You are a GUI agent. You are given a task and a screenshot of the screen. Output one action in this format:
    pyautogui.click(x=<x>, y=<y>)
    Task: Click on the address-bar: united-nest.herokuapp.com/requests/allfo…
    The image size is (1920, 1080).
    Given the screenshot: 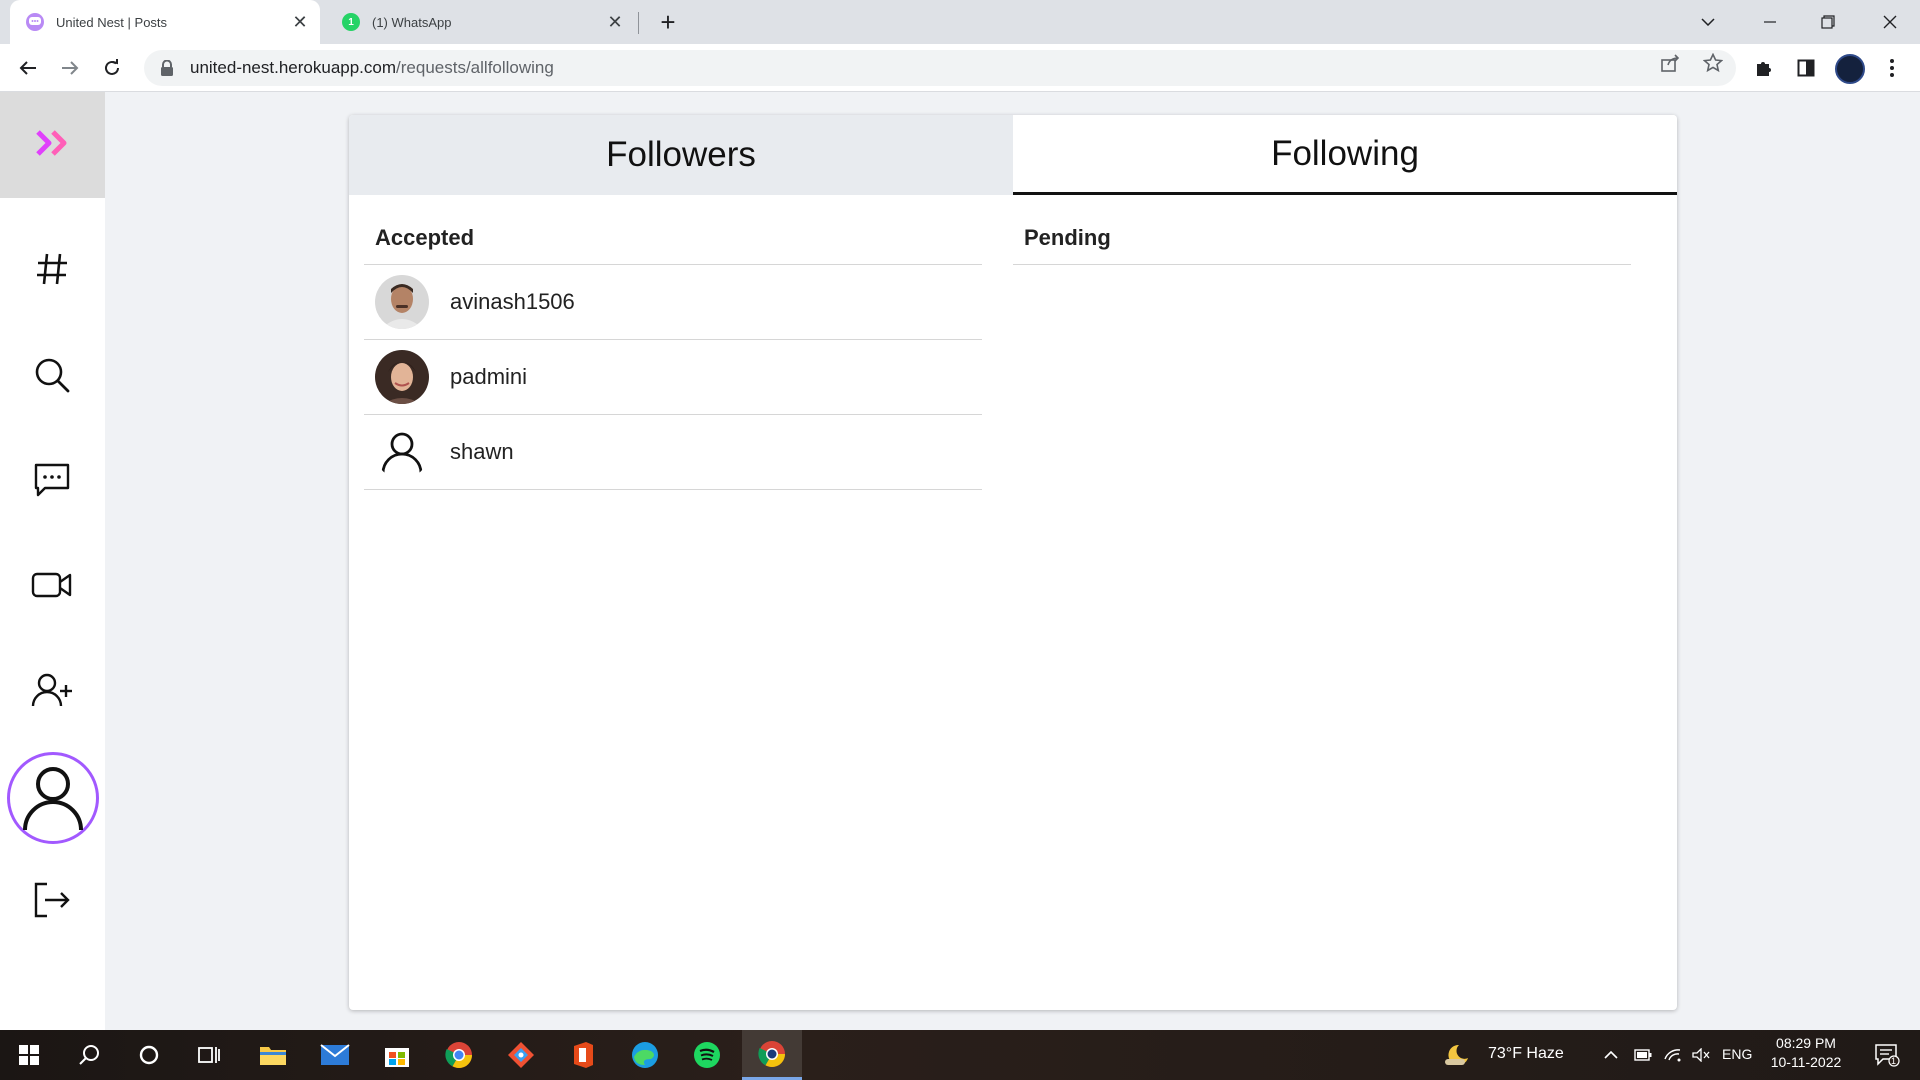 What is the action you would take?
    pyautogui.click(x=940, y=68)
    